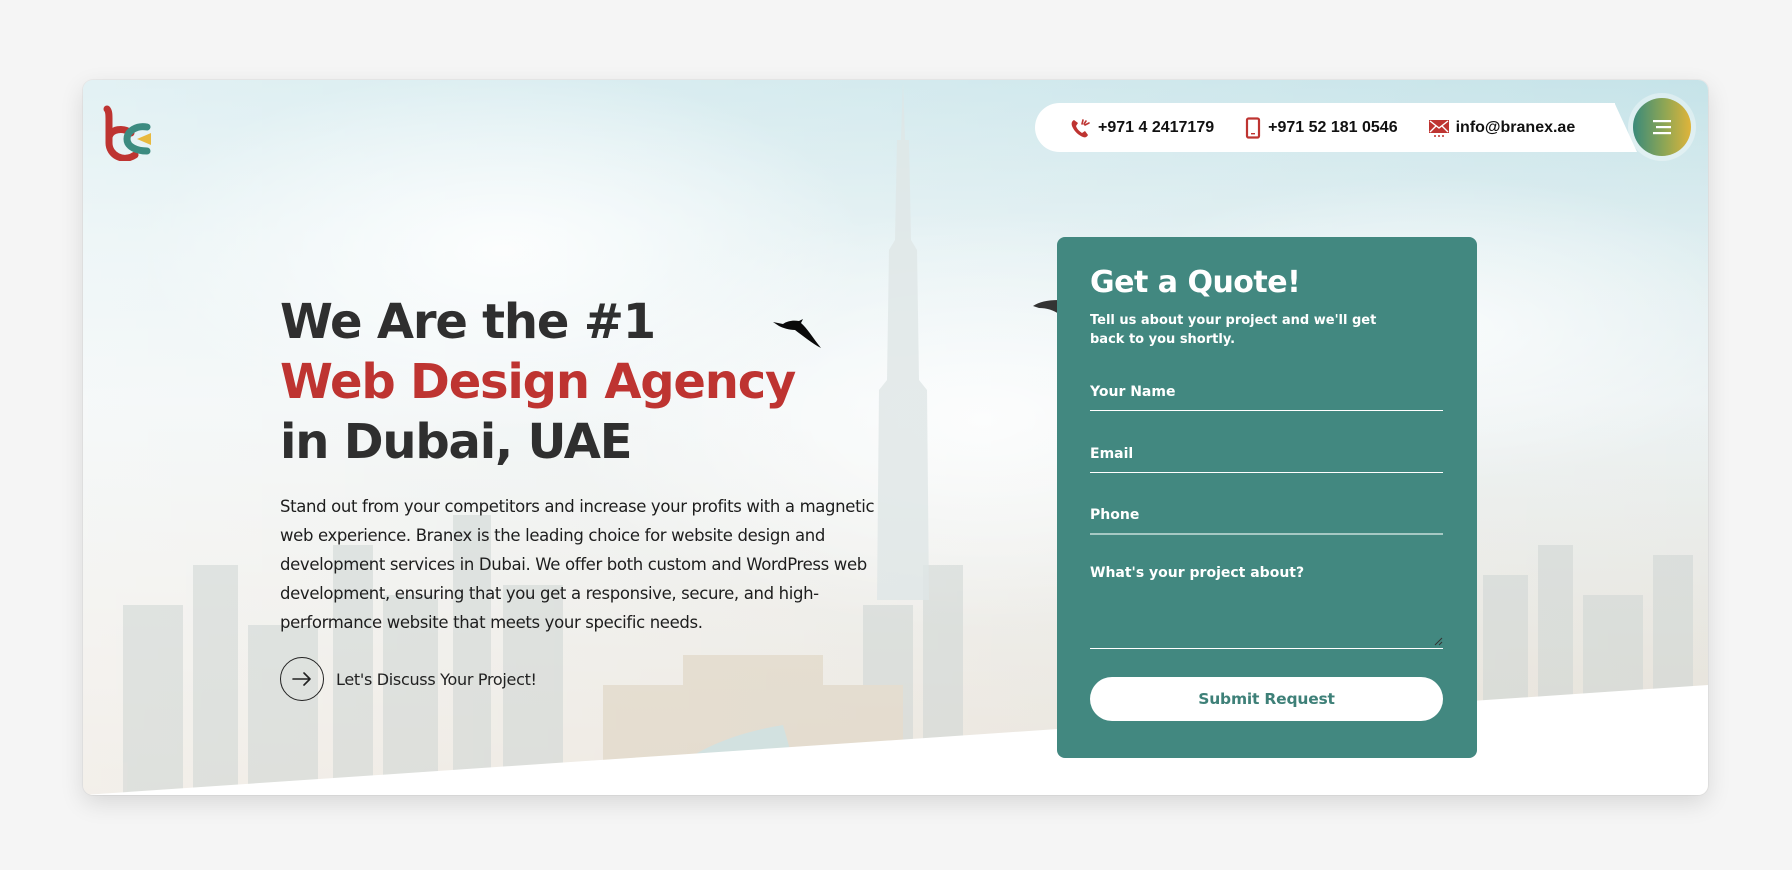 The width and height of the screenshot is (1792, 870). I want to click on arrow-right-icon, so click(301, 679).